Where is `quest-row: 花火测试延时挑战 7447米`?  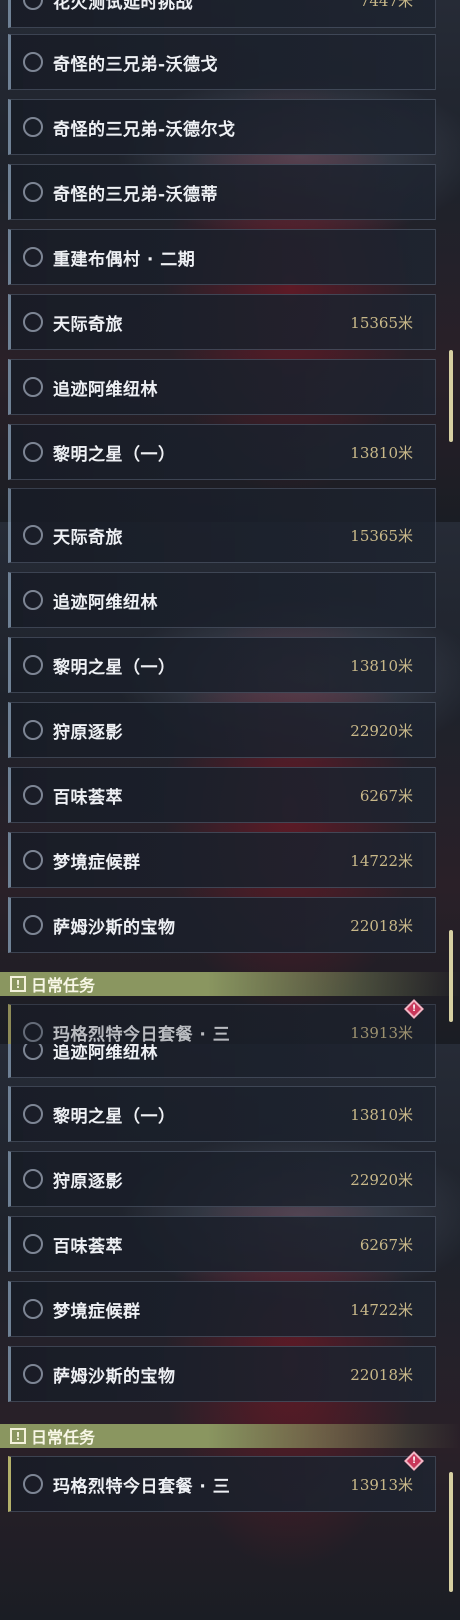
quest-row: 花火测试延时挑战 7447米 is located at coordinates (222, 14).